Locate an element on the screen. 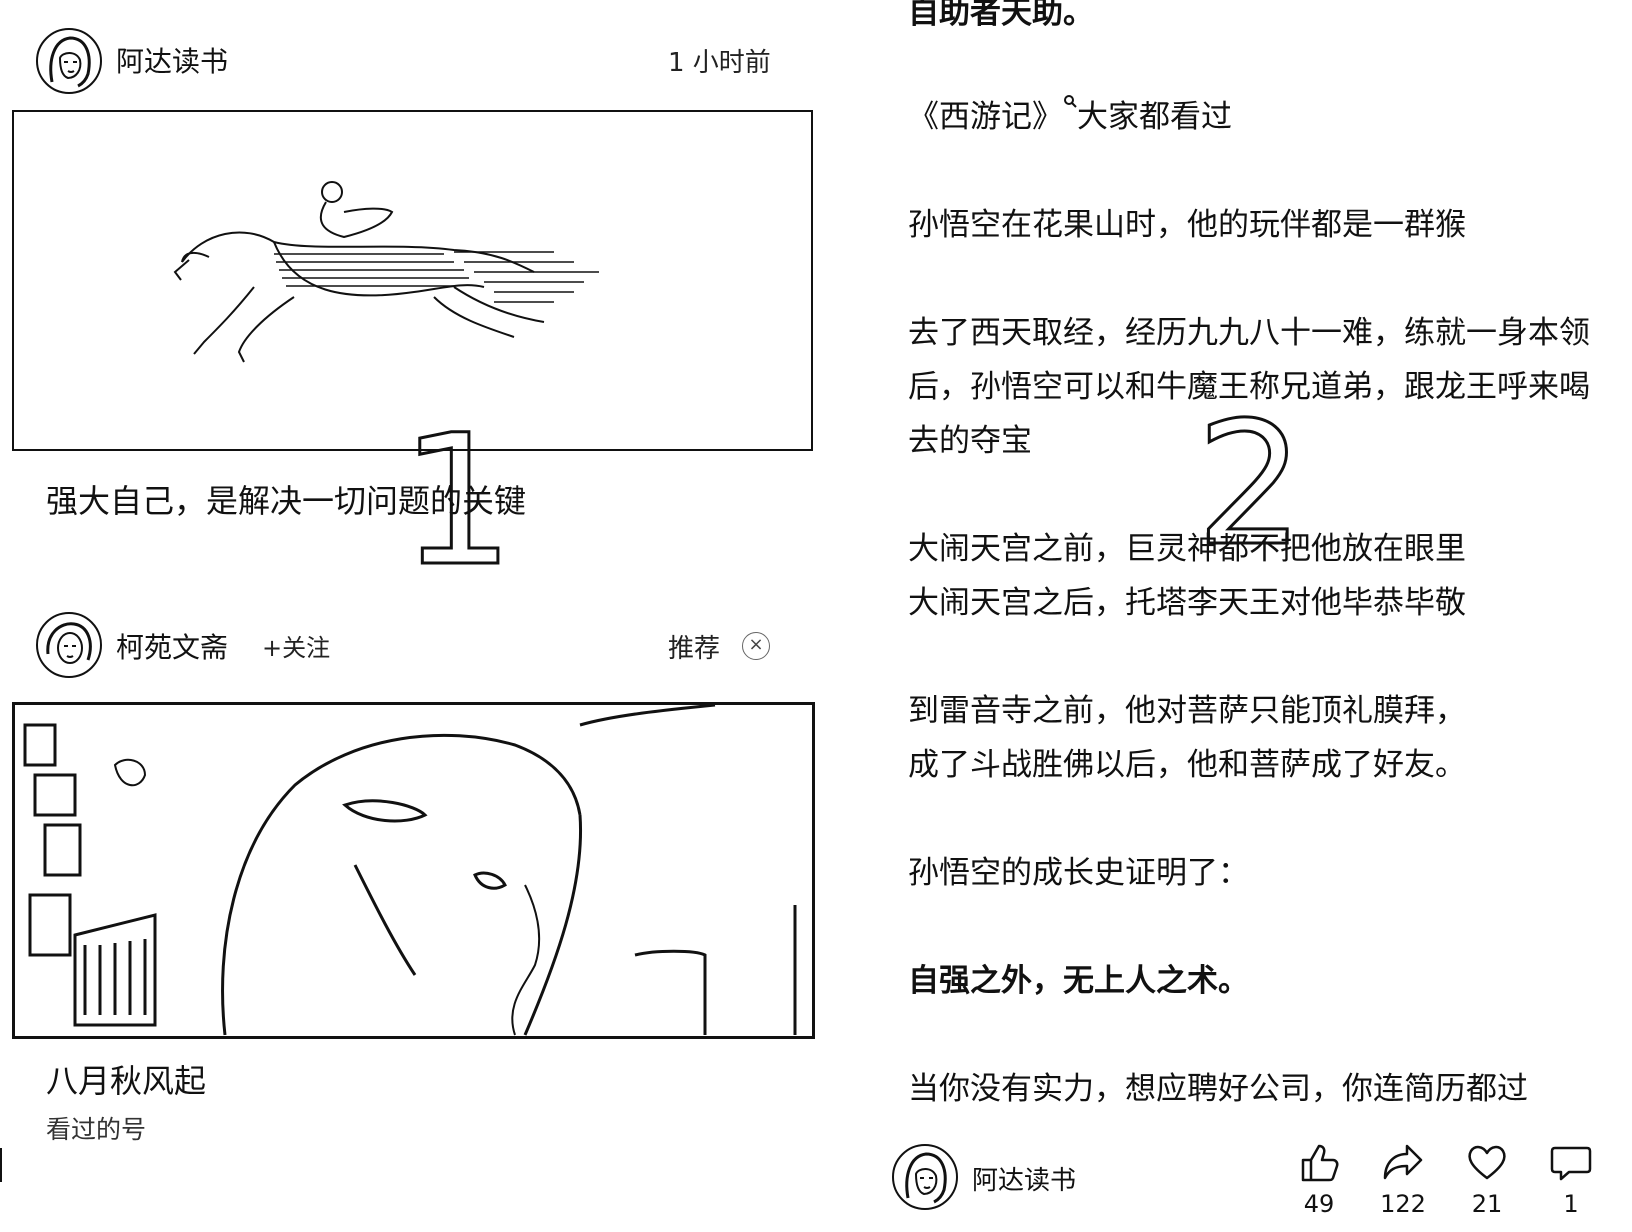 This screenshot has width=1632, height=1232. scroll-indicator is located at coordinates (1, 1165).